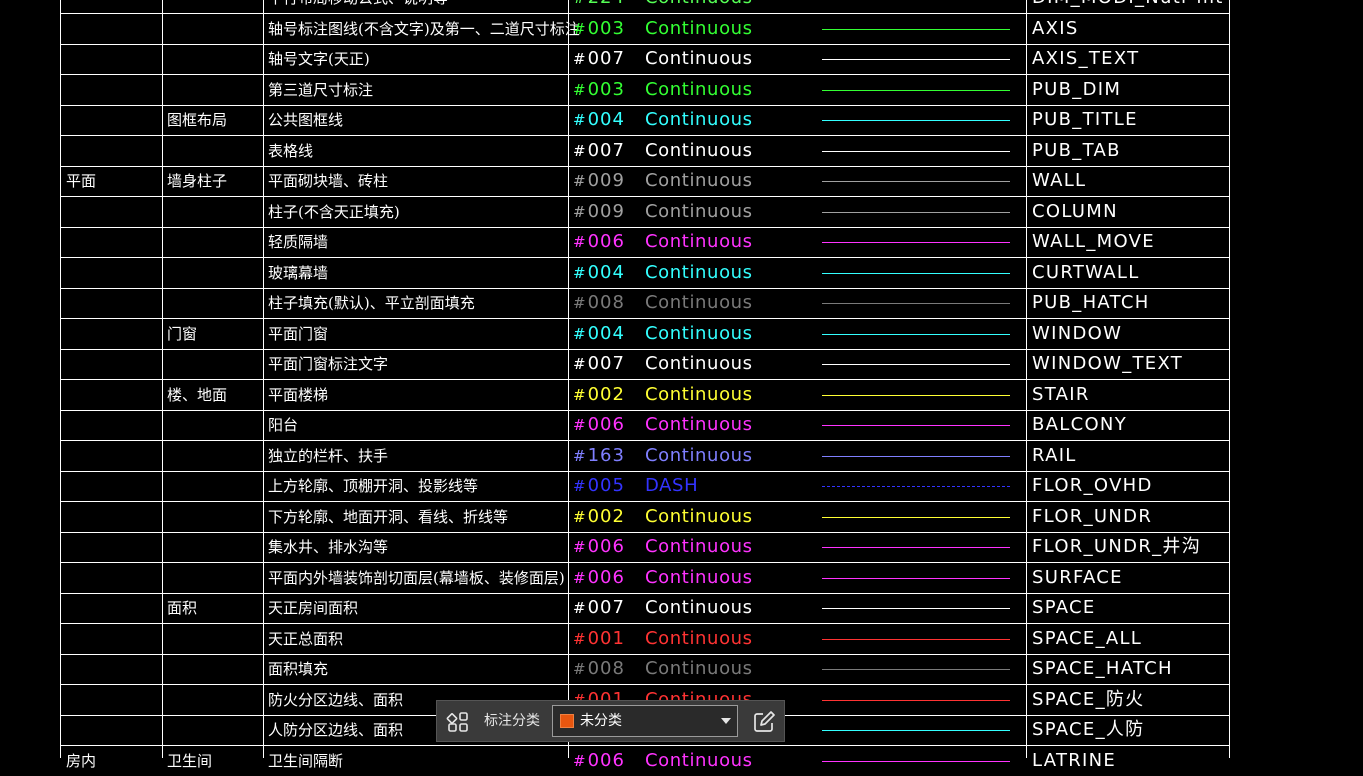  What do you see at coordinates (1055, 28) in the screenshot?
I see `layer-name: AXIS` at bounding box center [1055, 28].